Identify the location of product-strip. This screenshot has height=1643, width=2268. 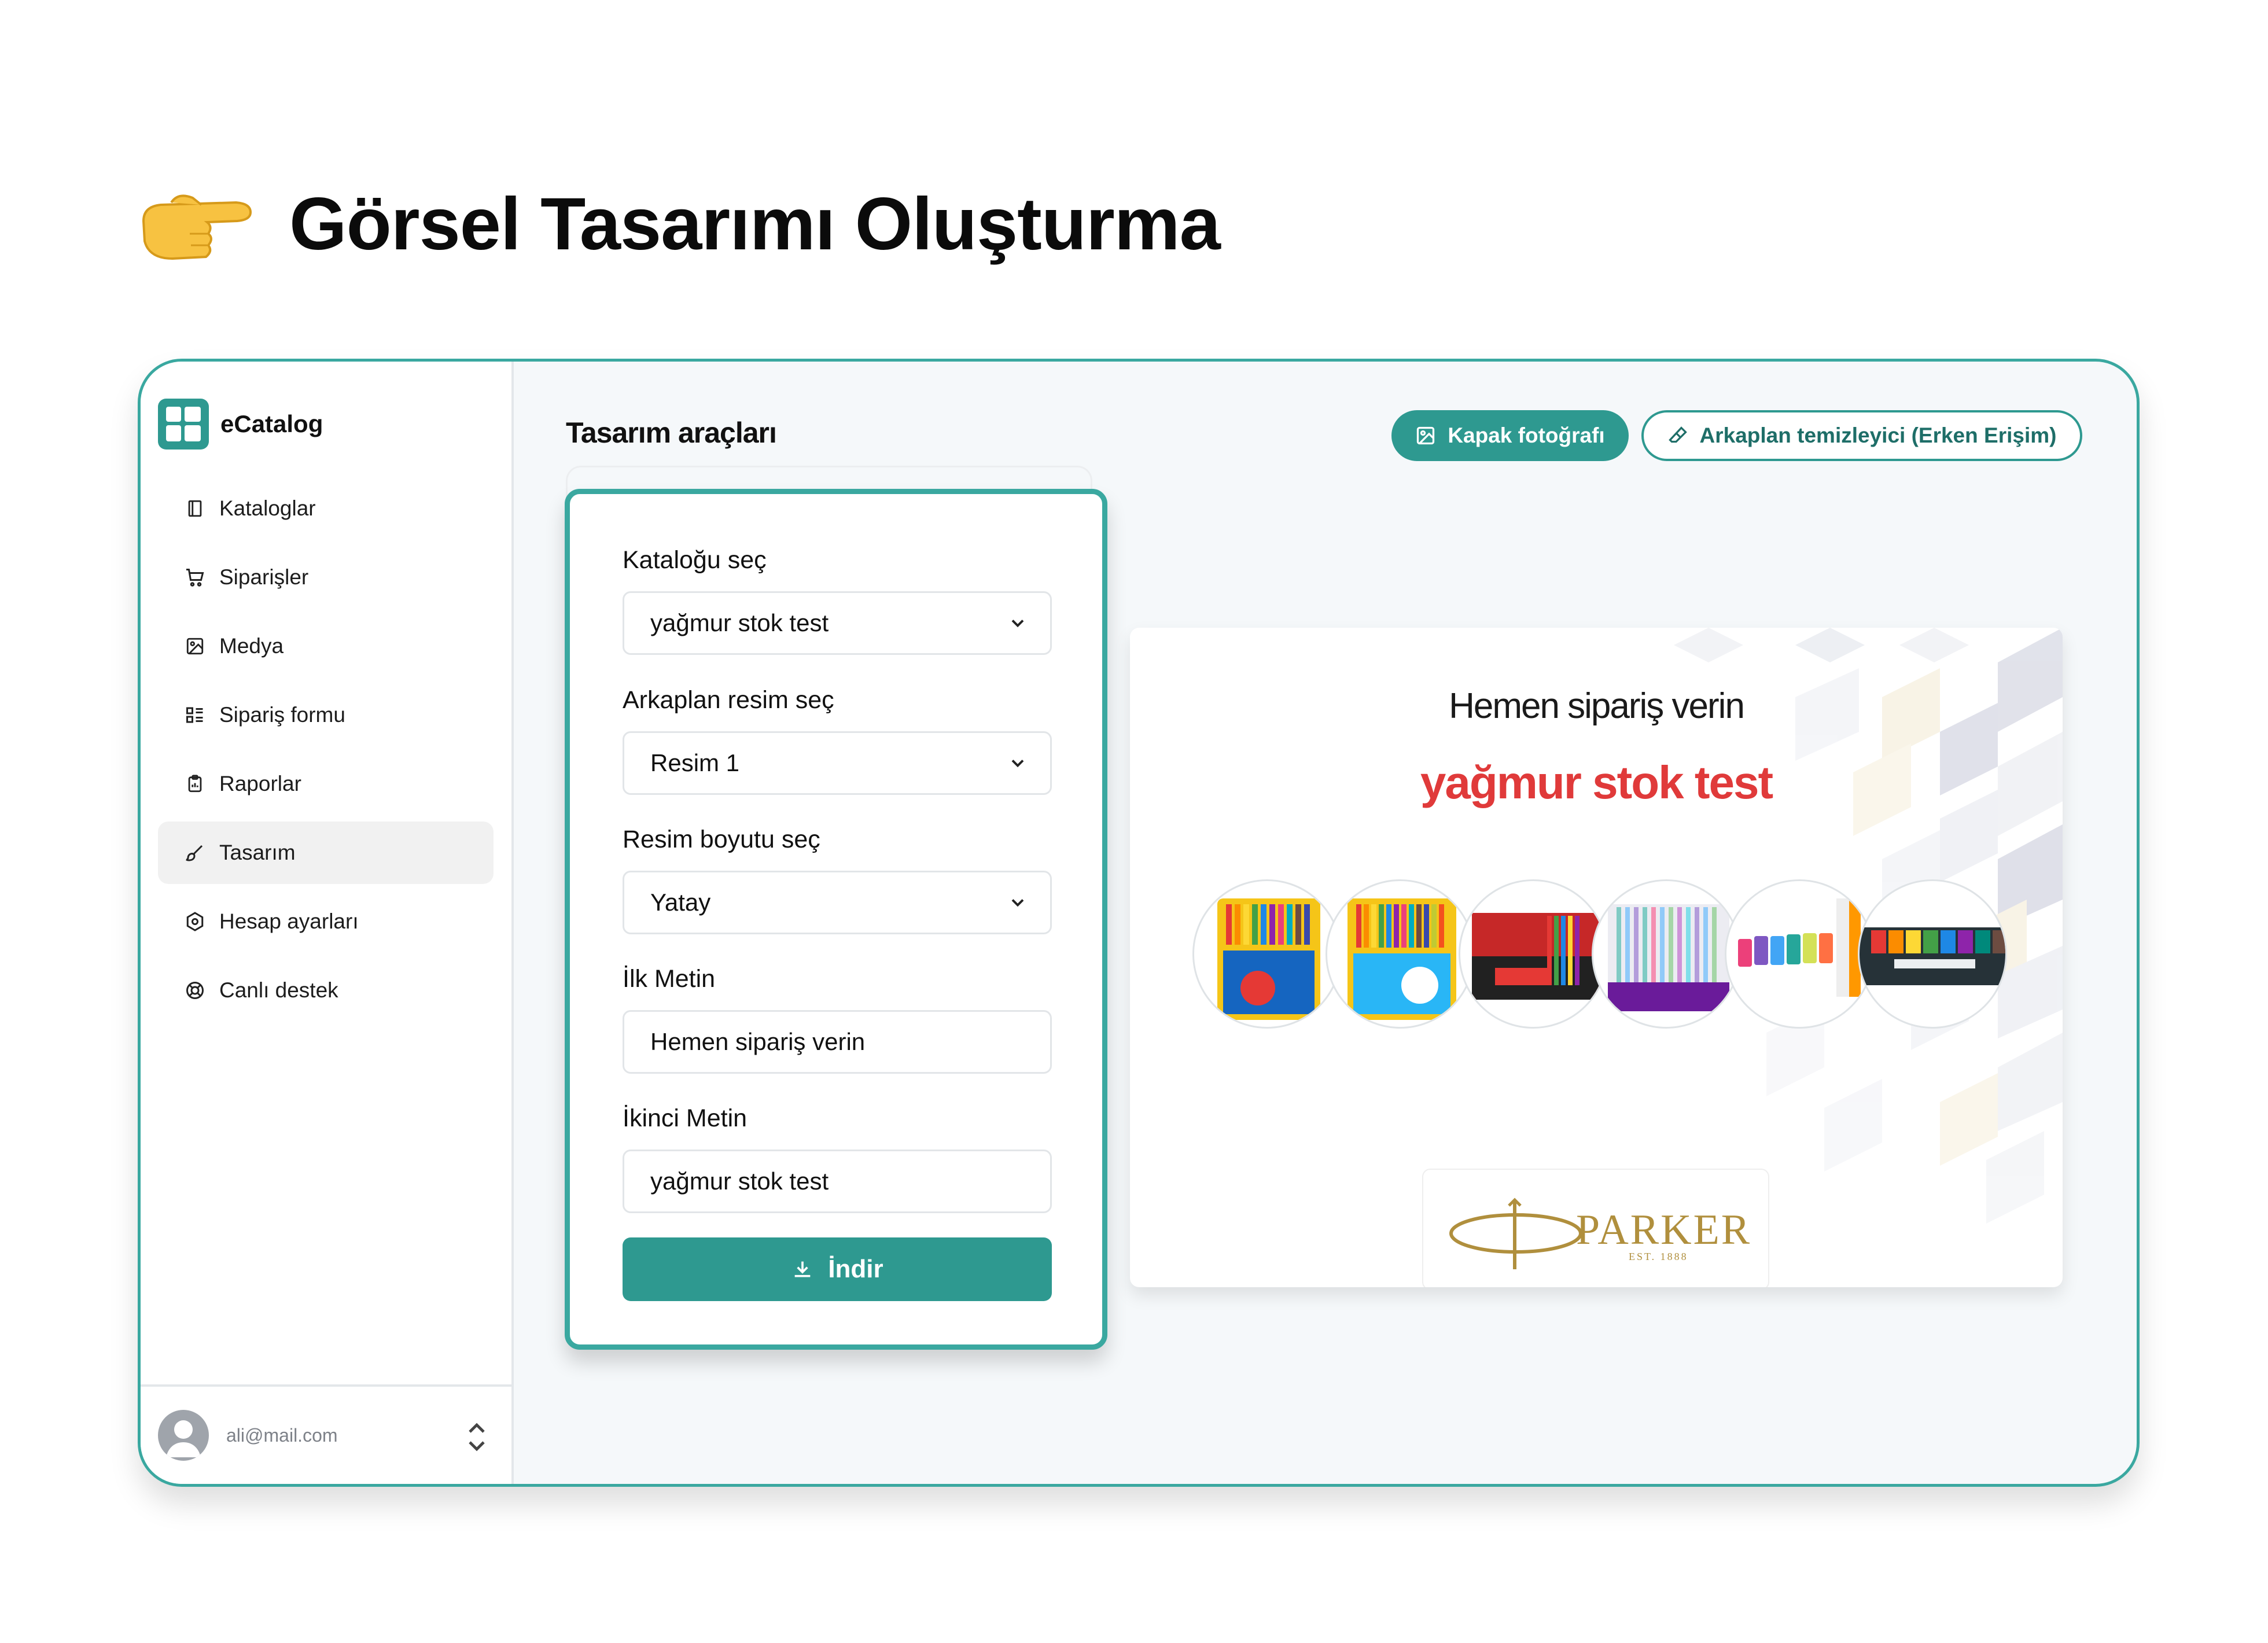
(1599, 954).